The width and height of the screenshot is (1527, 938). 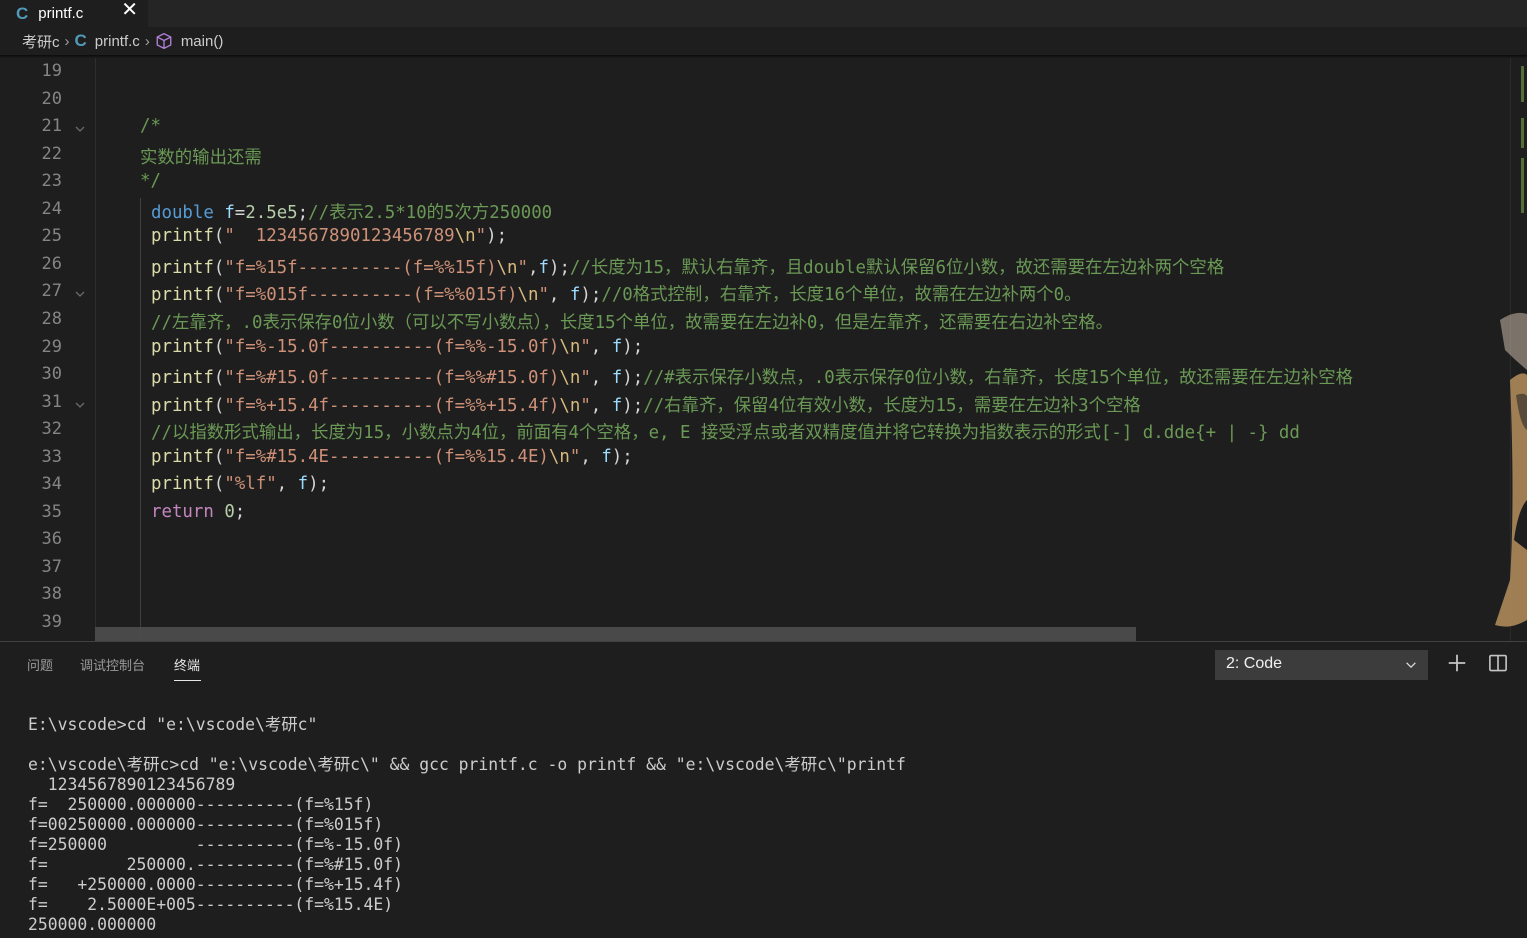 What do you see at coordinates (215, 884) in the screenshot?
I see `terminal-line: f= +250000.0000----------(f=%+15.4f)` at bounding box center [215, 884].